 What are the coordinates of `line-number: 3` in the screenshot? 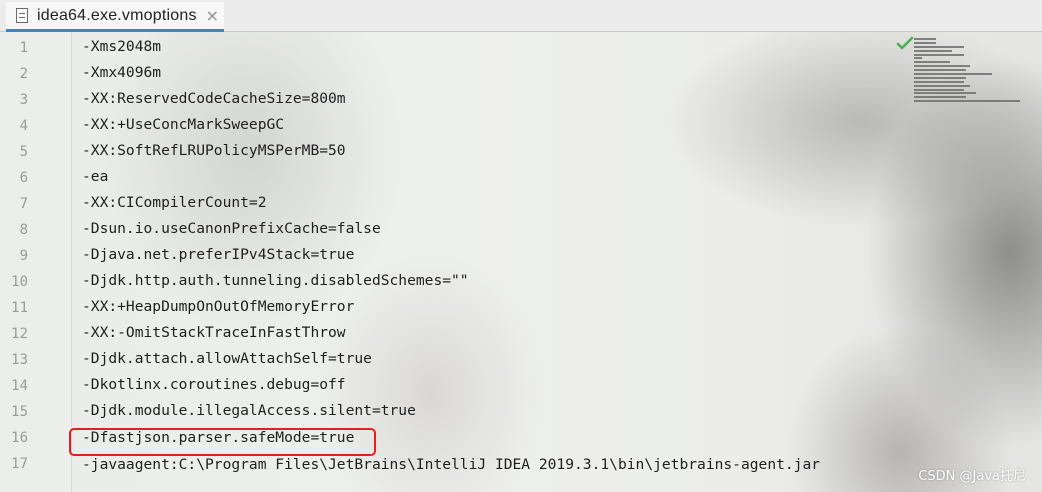 It's located at (23, 100).